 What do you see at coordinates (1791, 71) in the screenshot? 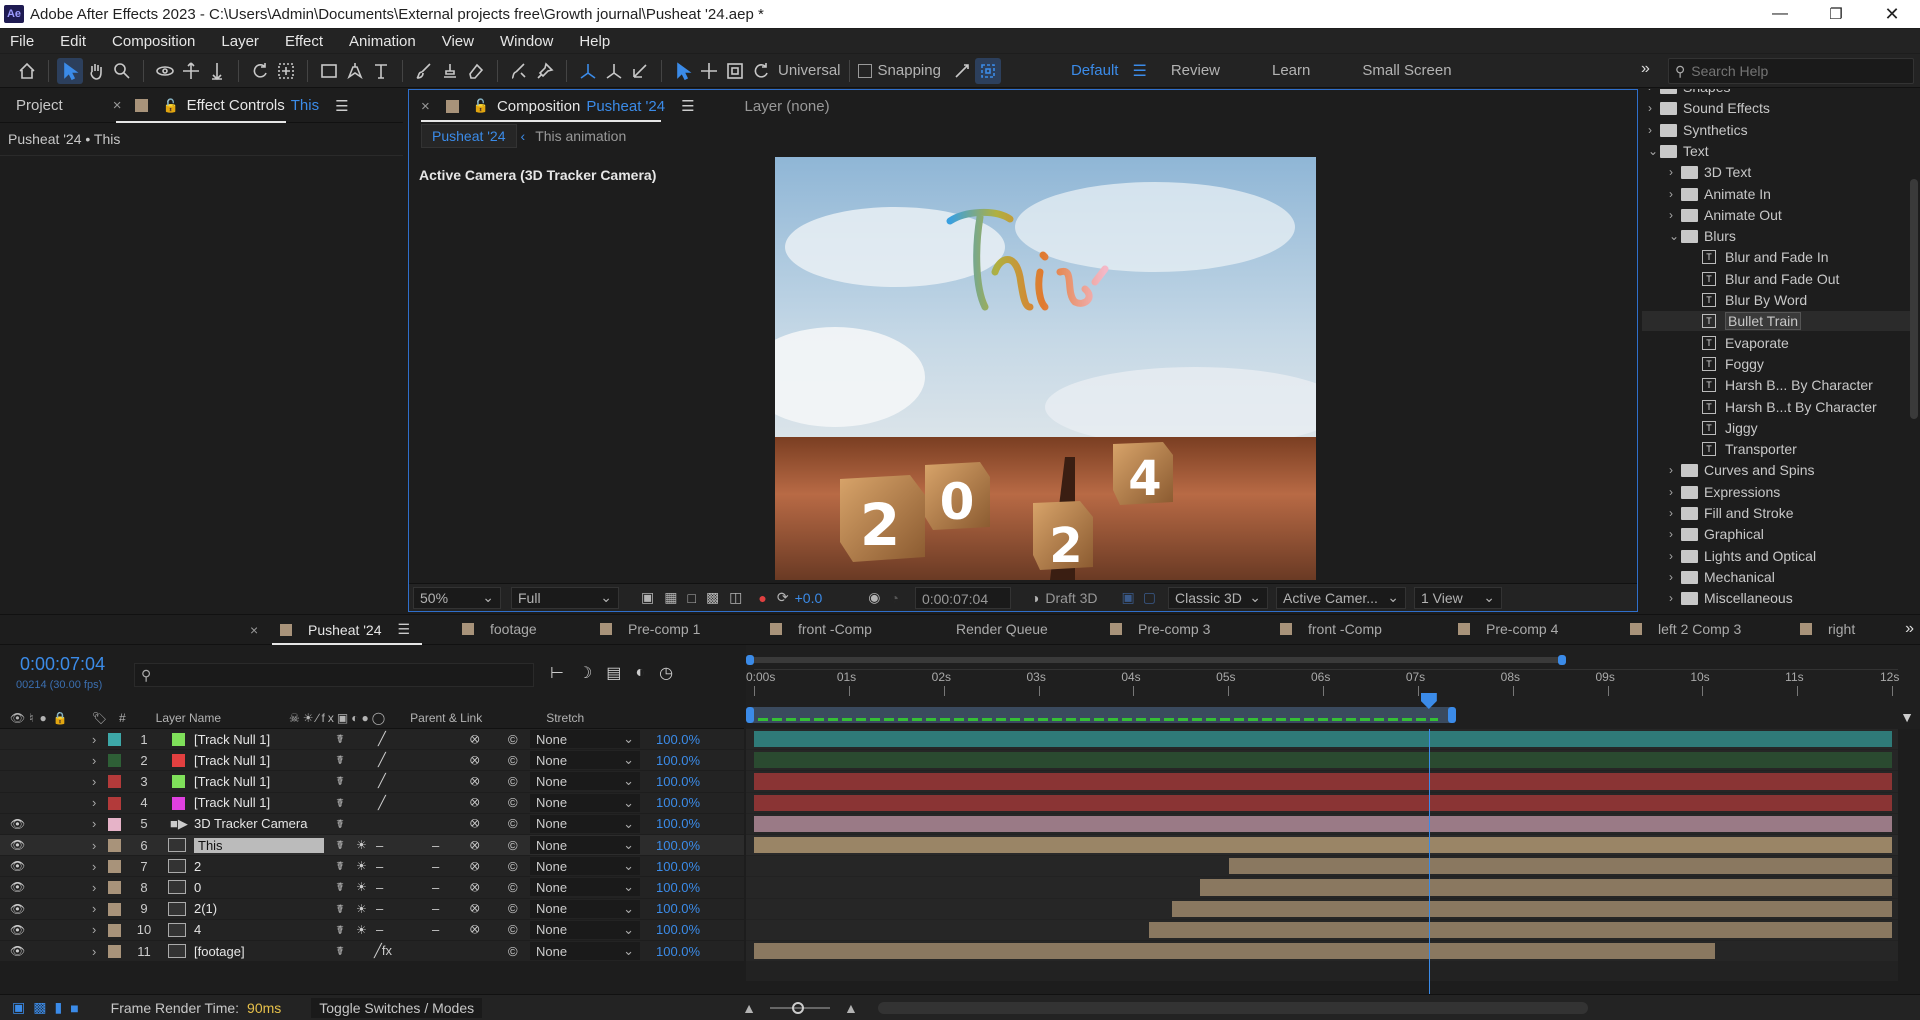
I see `search-help: ⚲` at bounding box center [1791, 71].